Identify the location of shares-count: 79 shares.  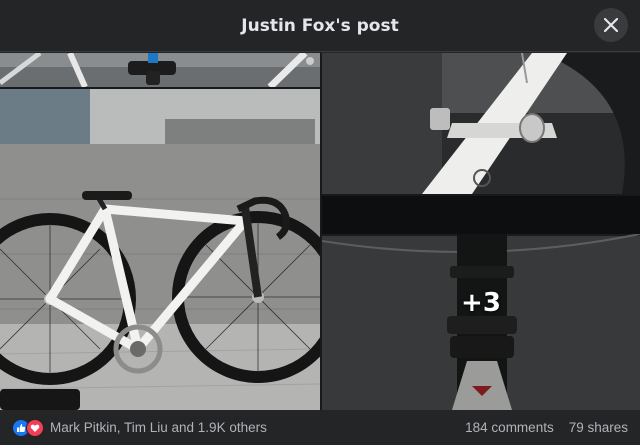
(598, 427).